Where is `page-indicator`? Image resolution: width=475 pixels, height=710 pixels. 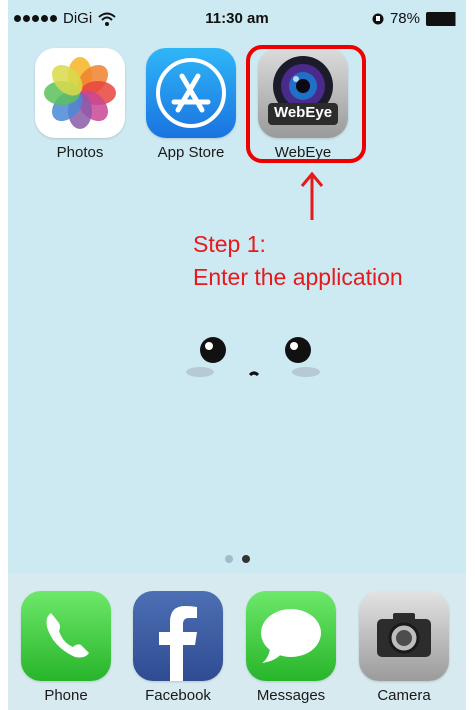
page-indicator is located at coordinates (237, 559).